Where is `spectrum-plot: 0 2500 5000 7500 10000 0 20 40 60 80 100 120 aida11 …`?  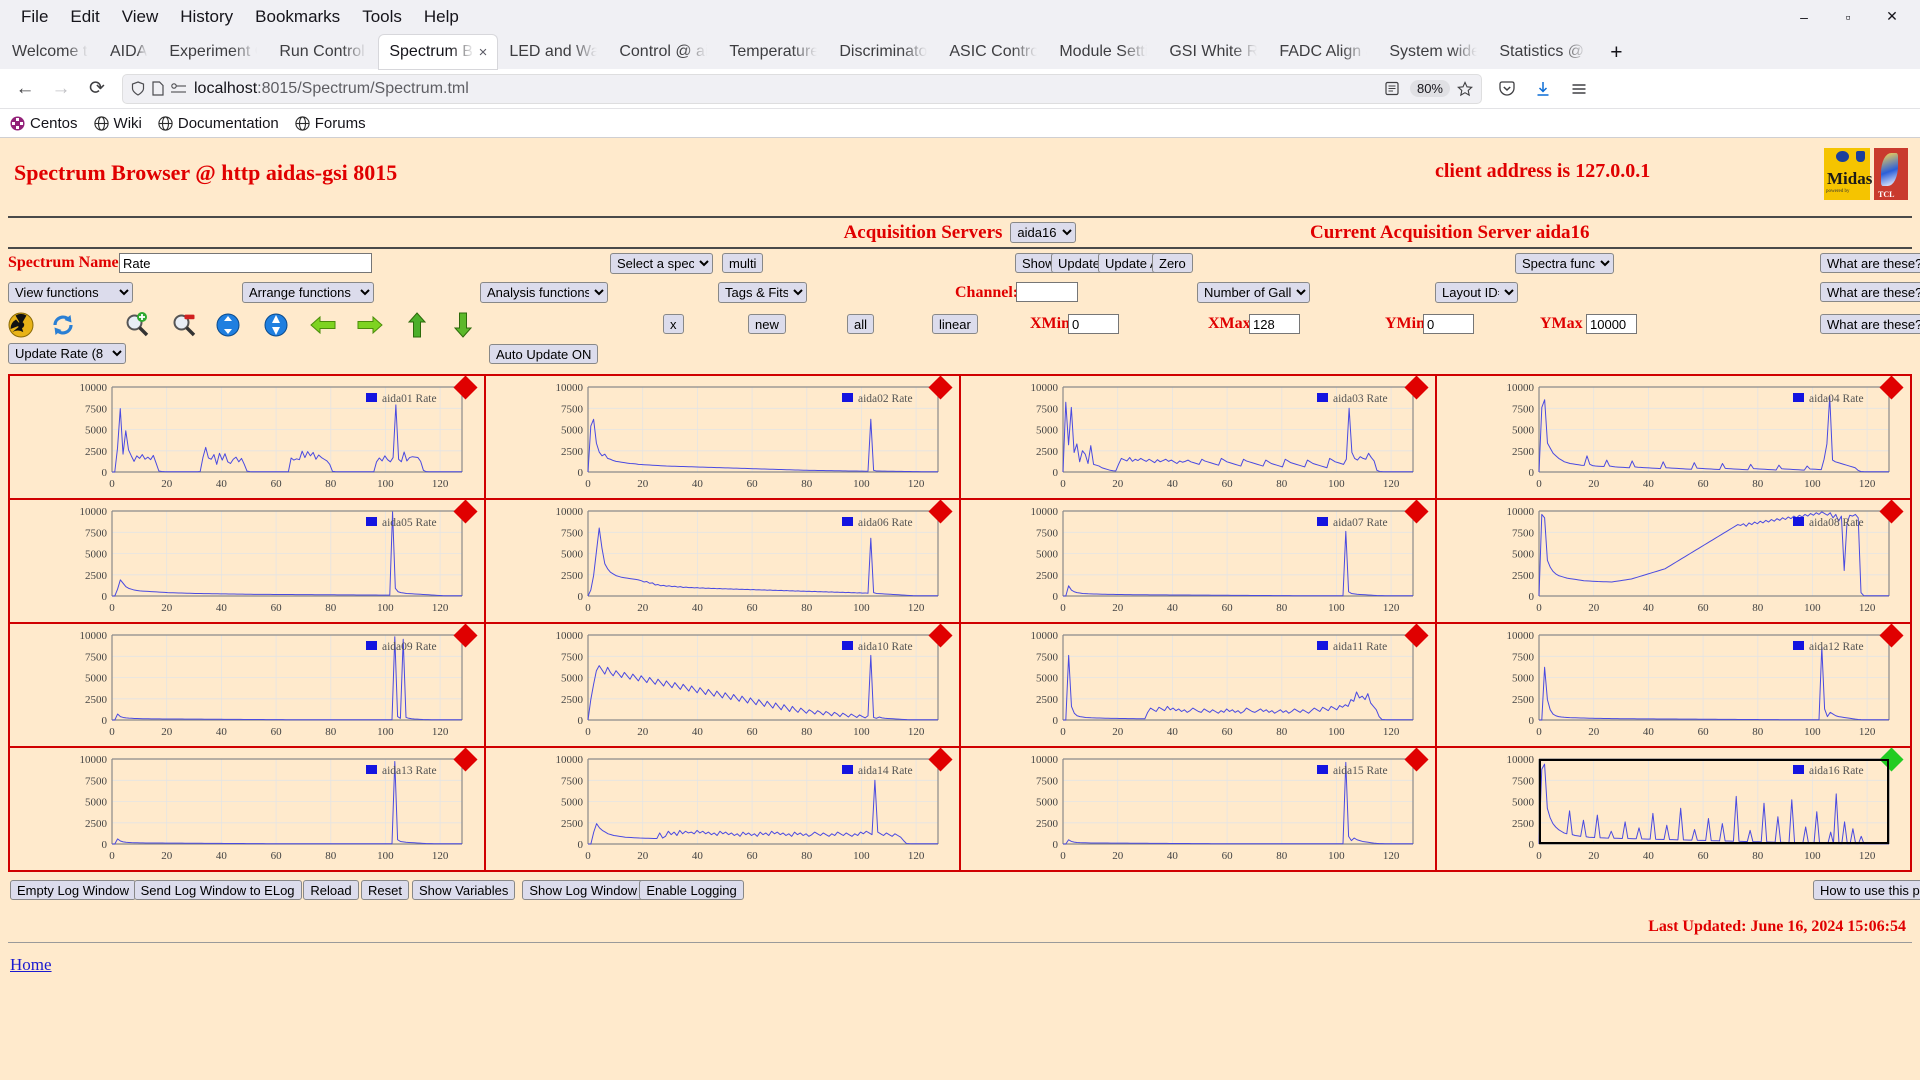 spectrum-plot: 0 2500 5000 7500 10000 0 20 40 60 80 100 120 aida11 … is located at coordinates (1198, 684).